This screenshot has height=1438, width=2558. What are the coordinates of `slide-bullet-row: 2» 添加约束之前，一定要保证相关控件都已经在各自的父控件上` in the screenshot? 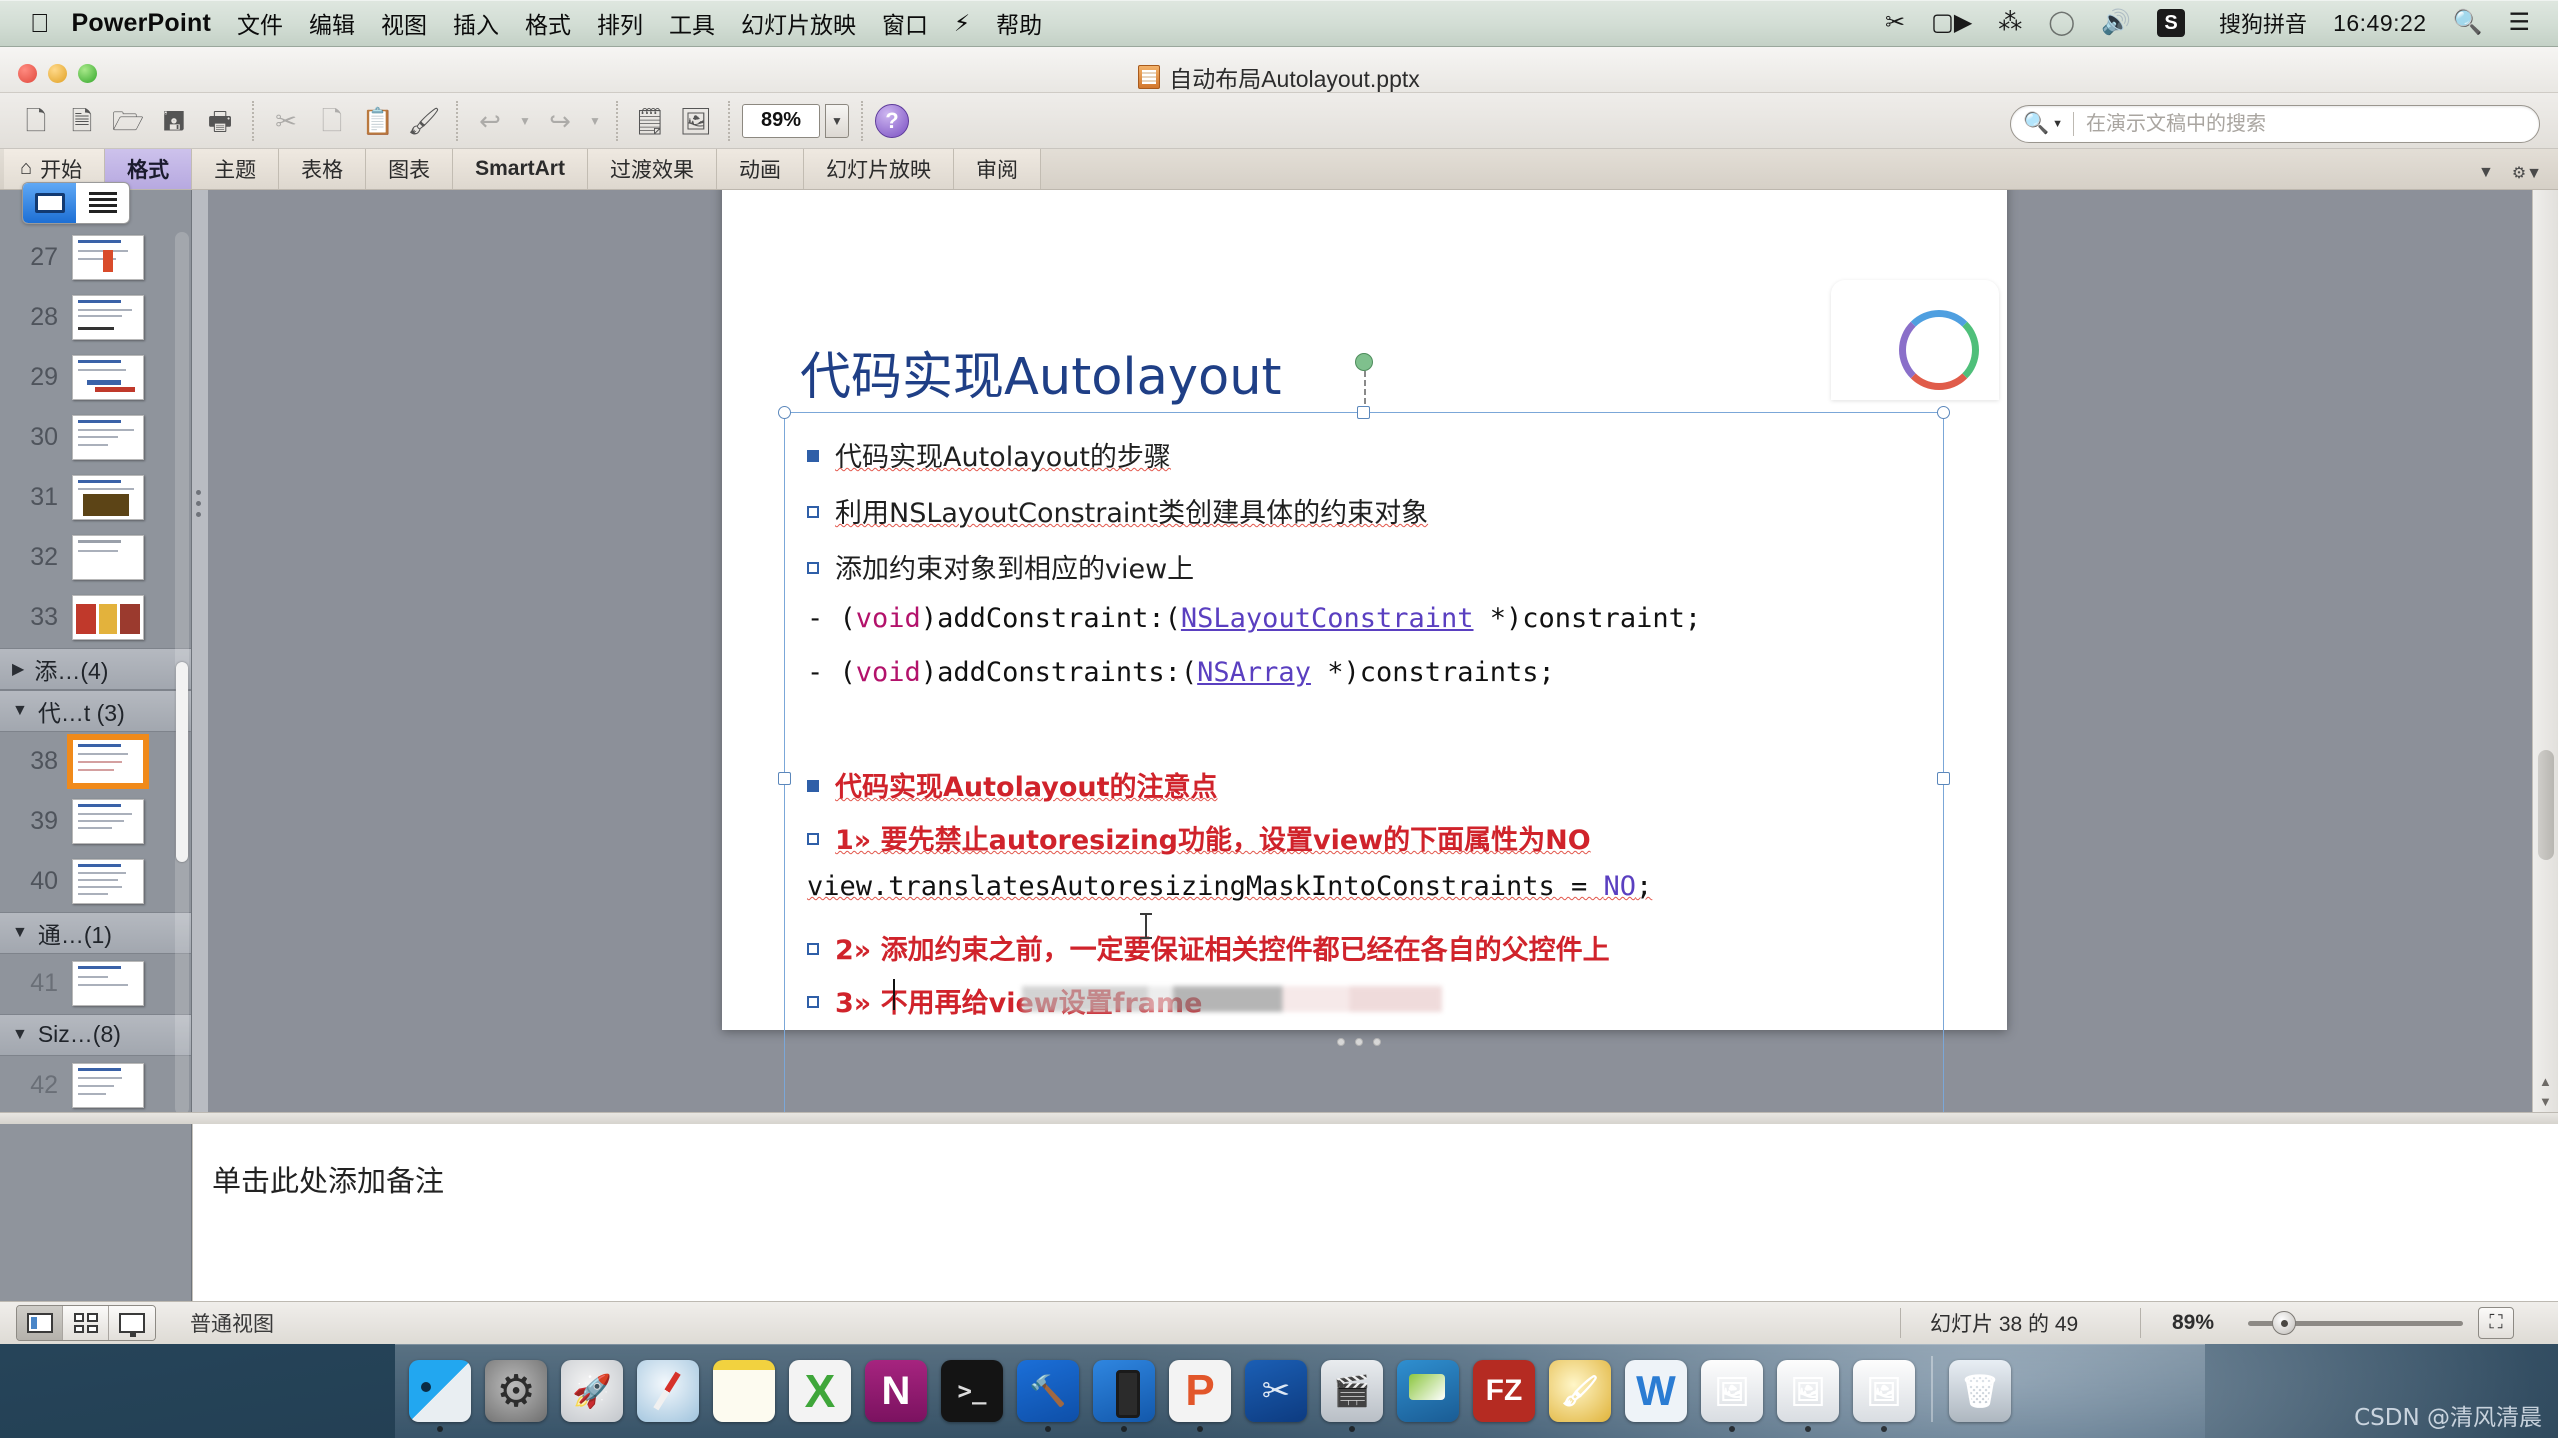 It's located at (1208, 947).